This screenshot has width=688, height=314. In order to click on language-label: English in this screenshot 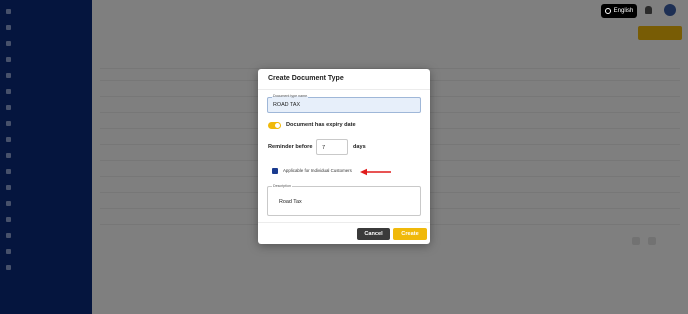, I will do `click(623, 11)`.